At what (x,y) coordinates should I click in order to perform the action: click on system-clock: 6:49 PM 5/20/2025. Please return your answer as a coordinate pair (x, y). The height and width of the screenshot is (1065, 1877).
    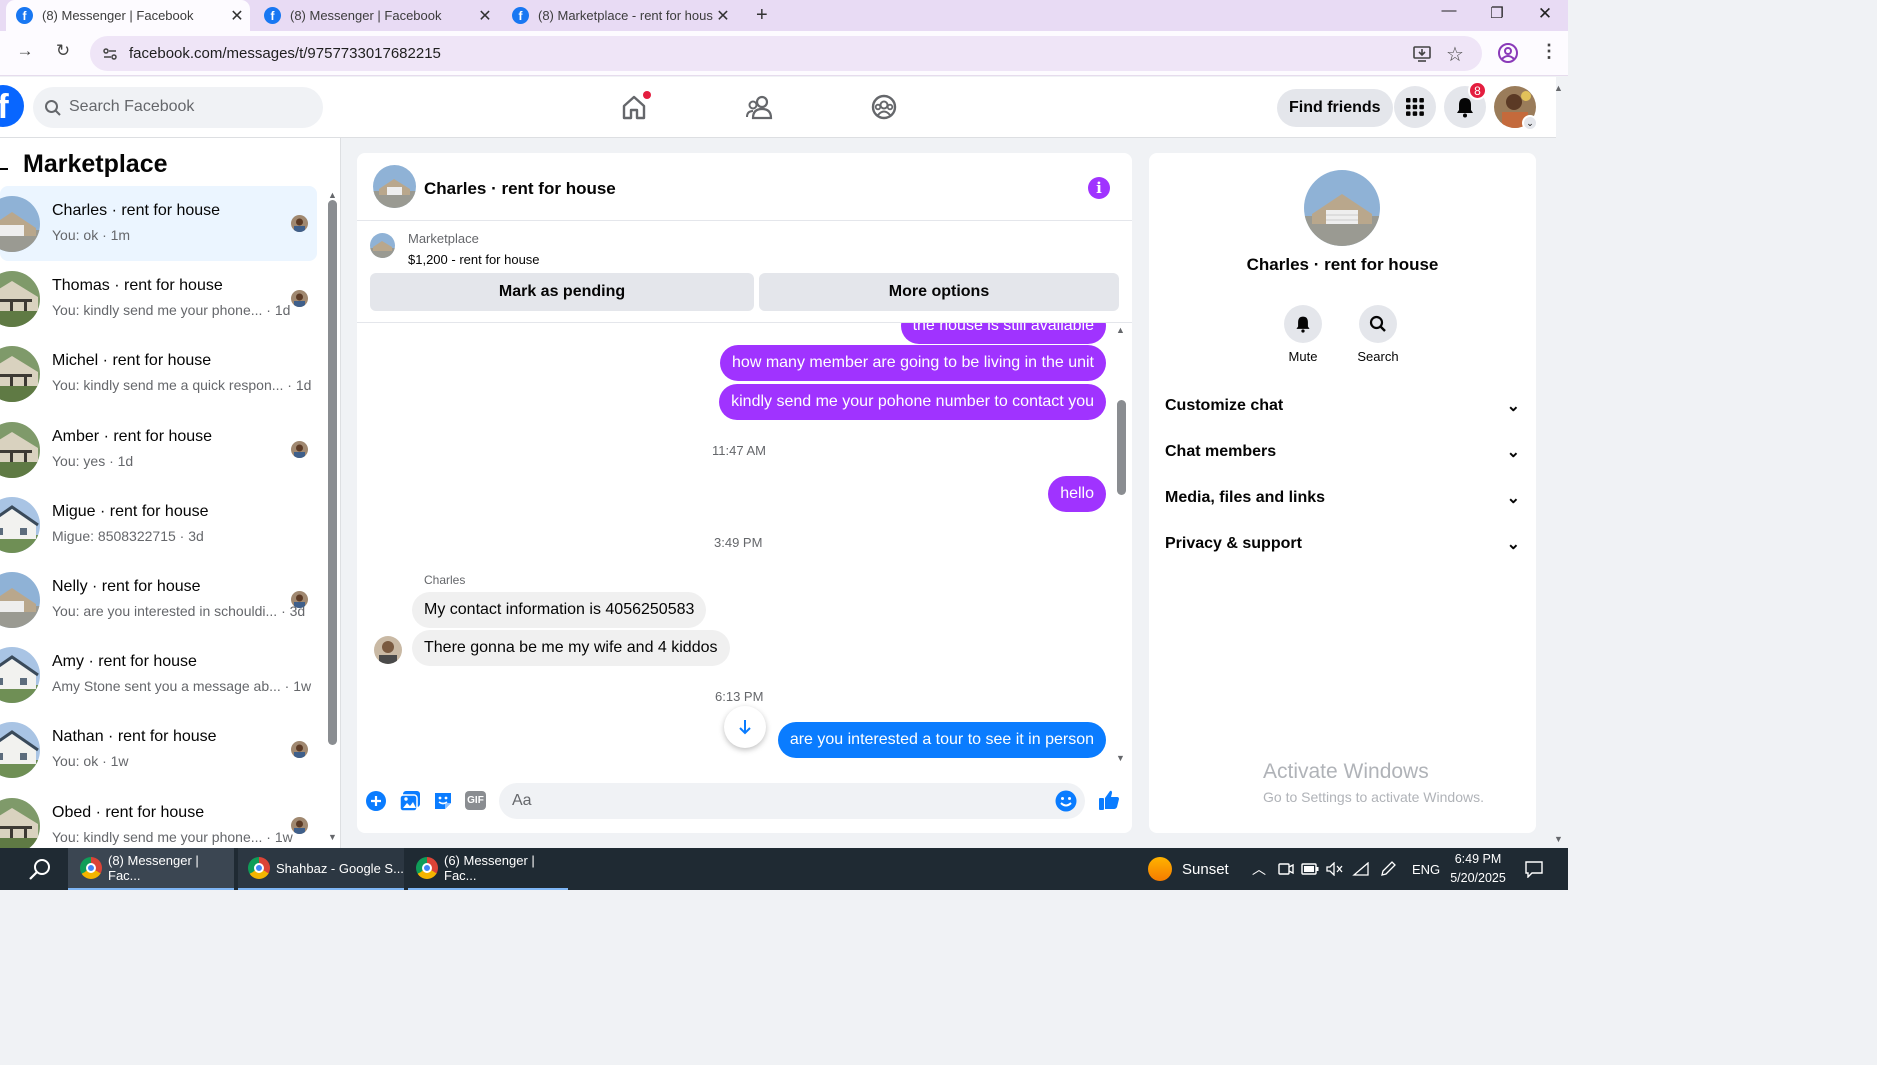
    Looking at the image, I should click on (1478, 868).